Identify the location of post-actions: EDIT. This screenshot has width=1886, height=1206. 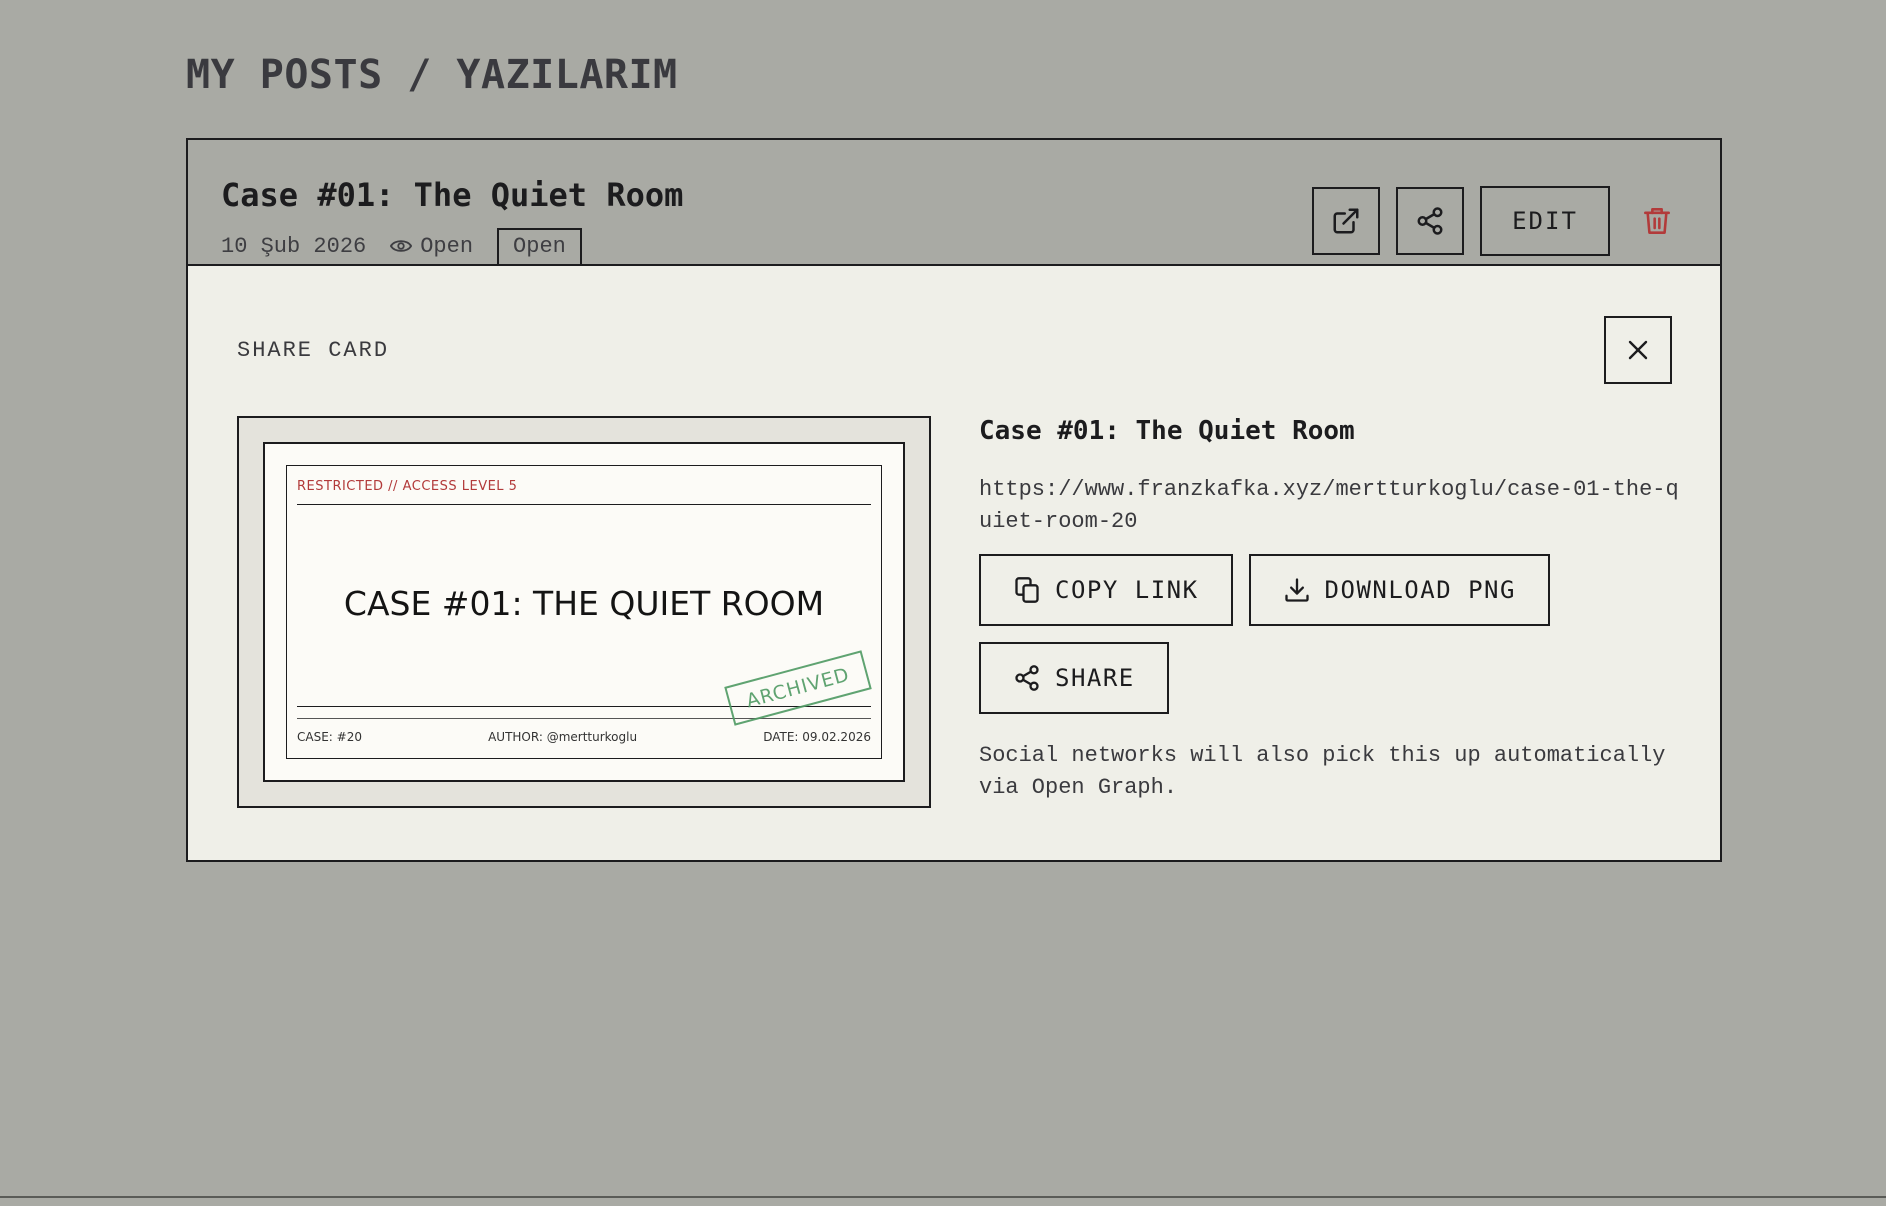
(1493, 221).